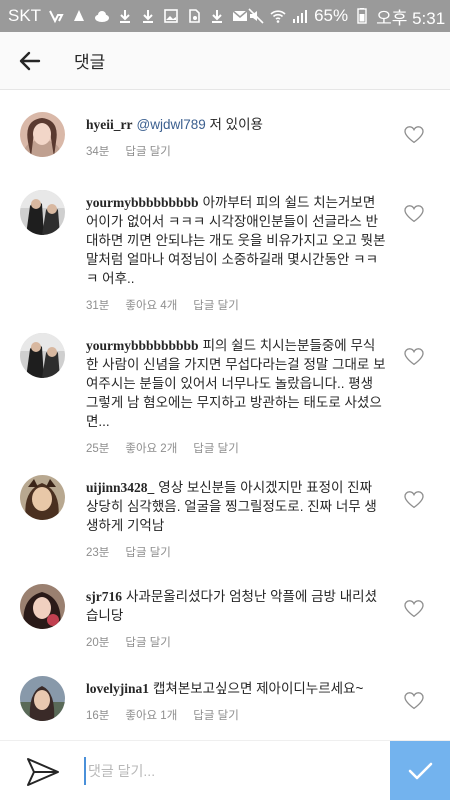 This screenshot has height=800, width=450. What do you see at coordinates (236, 552) in the screenshot?
I see `comment-meta: 23분 답글 달기` at bounding box center [236, 552].